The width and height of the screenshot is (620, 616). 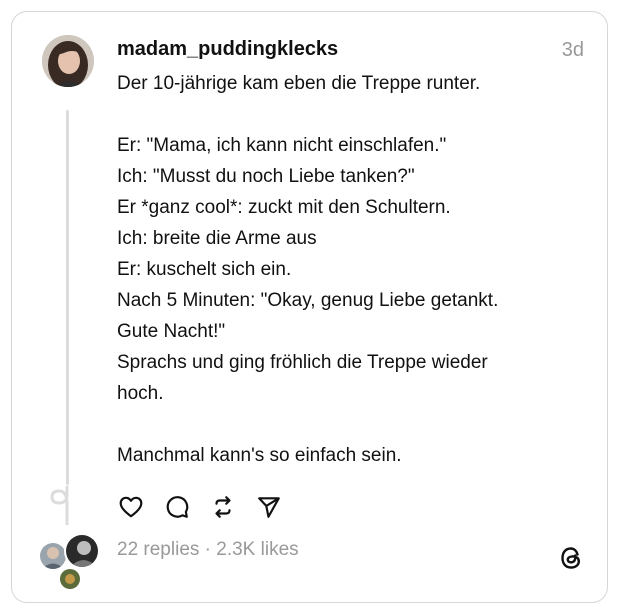 What do you see at coordinates (217, 238) in the screenshot?
I see `post-line: Ich: breite die Arme aus` at bounding box center [217, 238].